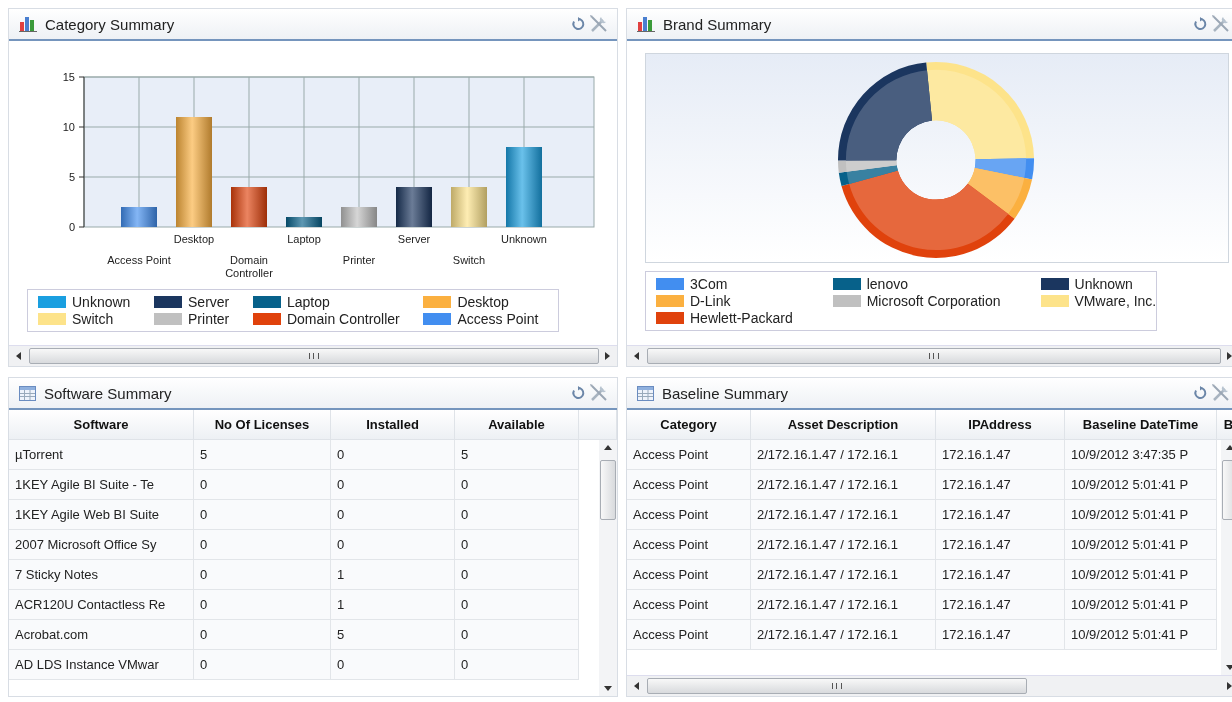  What do you see at coordinates (843, 425) in the screenshot?
I see `column-header: Asset Description` at bounding box center [843, 425].